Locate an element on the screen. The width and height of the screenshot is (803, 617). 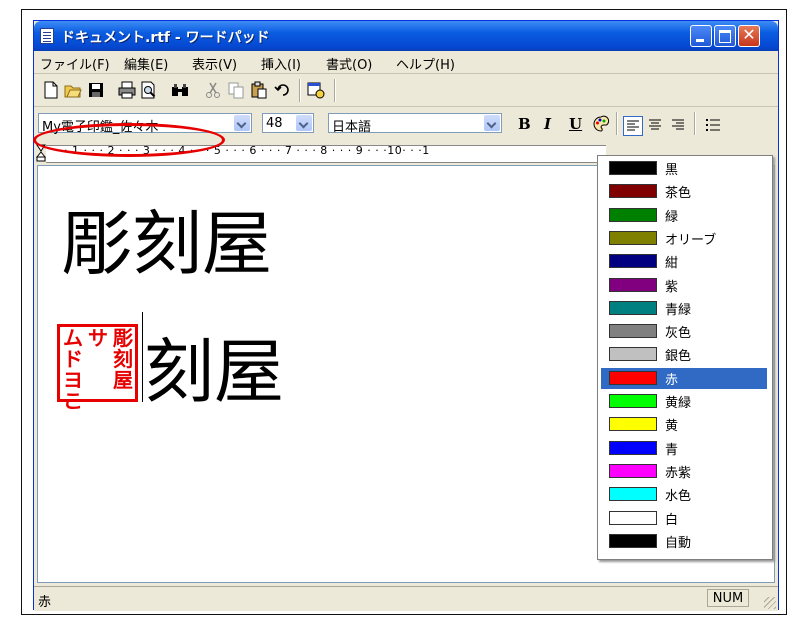
color-option: 青 is located at coordinates (684, 448).